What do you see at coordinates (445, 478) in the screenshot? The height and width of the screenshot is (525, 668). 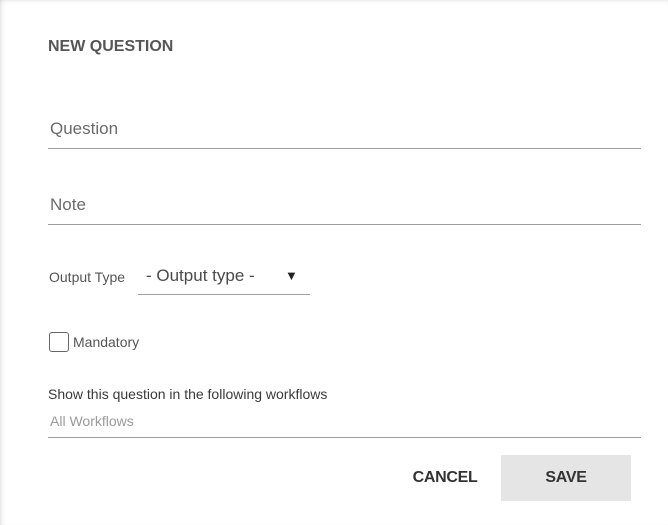 I see `cancel-button: CANCEL` at bounding box center [445, 478].